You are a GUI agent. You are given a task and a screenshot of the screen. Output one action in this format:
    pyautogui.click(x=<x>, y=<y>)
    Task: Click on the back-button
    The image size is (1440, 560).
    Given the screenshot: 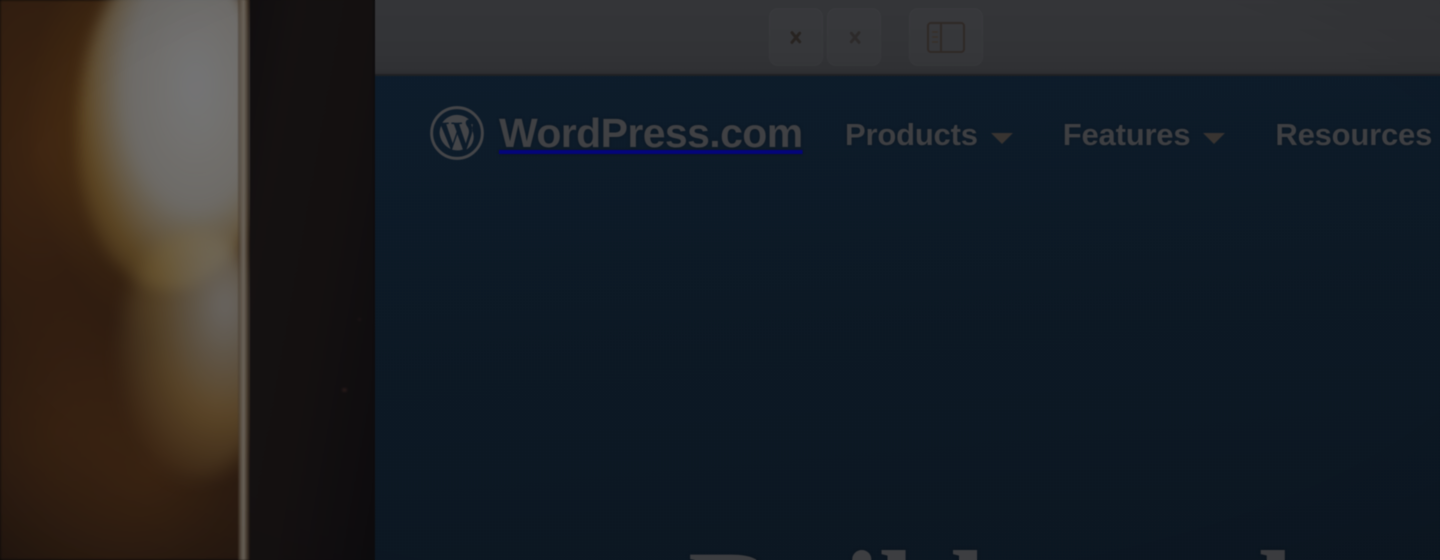 What is the action you would take?
    pyautogui.click(x=796, y=37)
    